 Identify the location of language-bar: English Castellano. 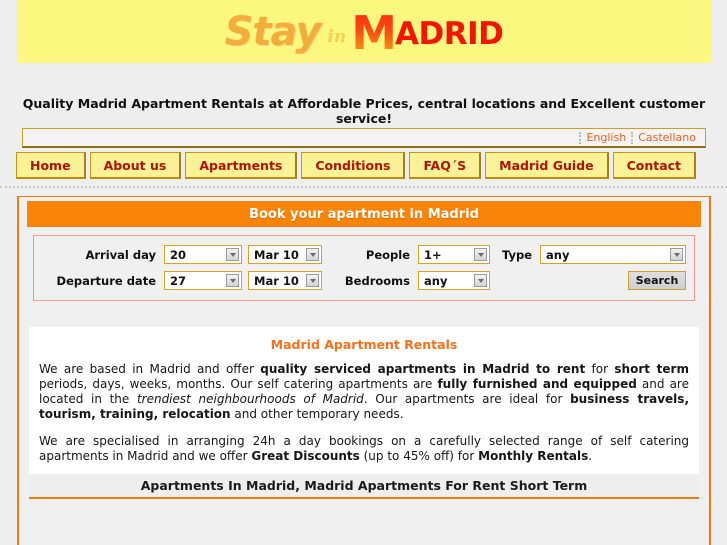
(364, 138).